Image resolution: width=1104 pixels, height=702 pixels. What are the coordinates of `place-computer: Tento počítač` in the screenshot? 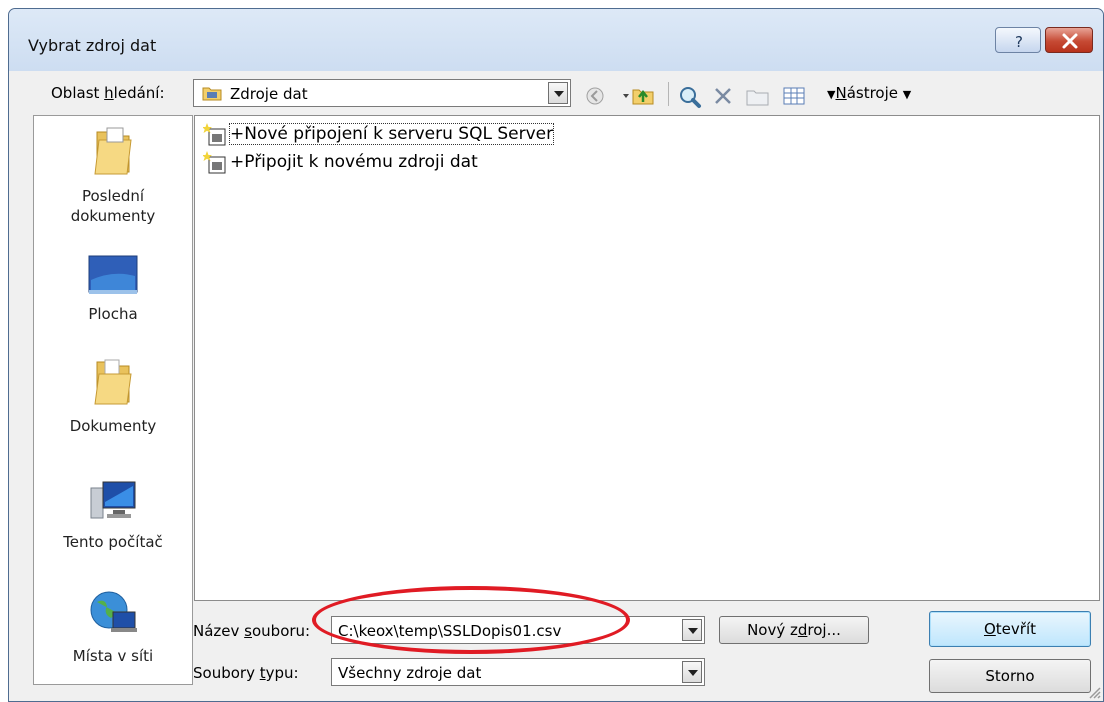 It's located at (113, 513).